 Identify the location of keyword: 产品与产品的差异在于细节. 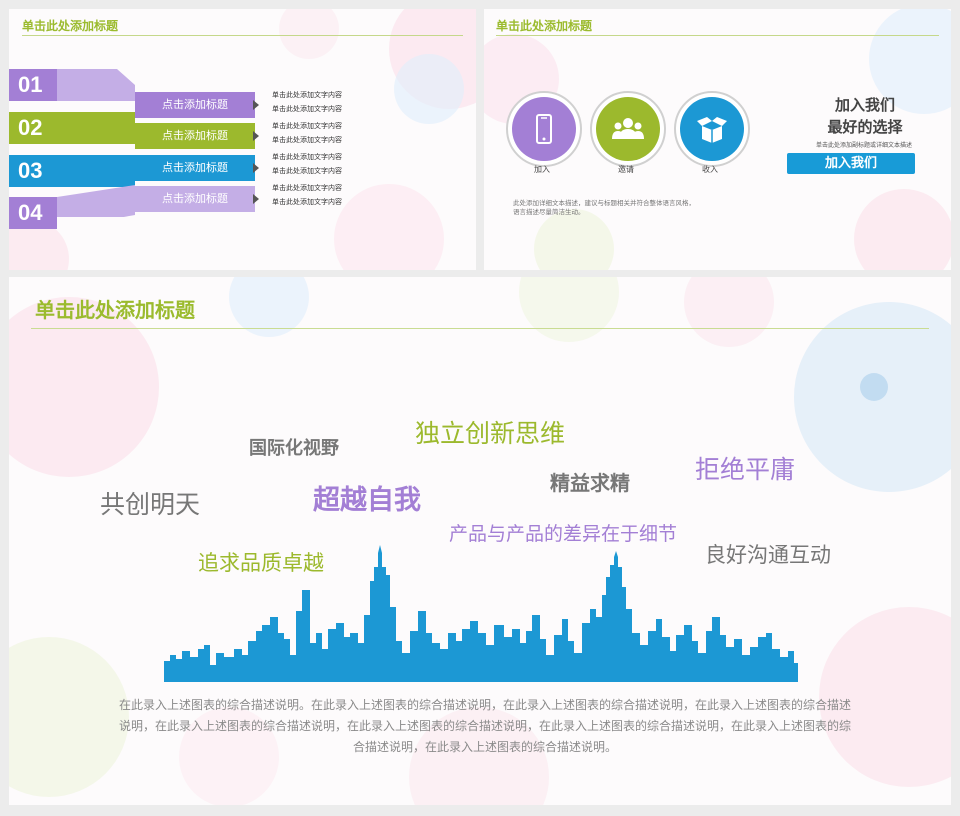
(563, 534).